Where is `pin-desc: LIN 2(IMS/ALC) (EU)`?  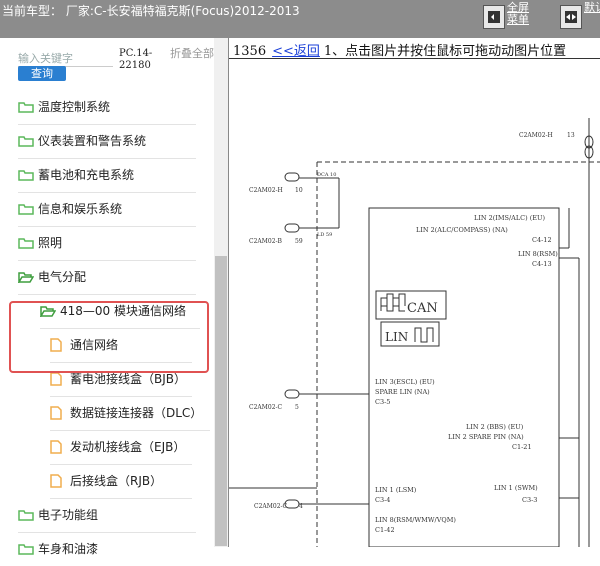
pin-desc: LIN 2(IMS/ALC) (EU) is located at coordinates (510, 218).